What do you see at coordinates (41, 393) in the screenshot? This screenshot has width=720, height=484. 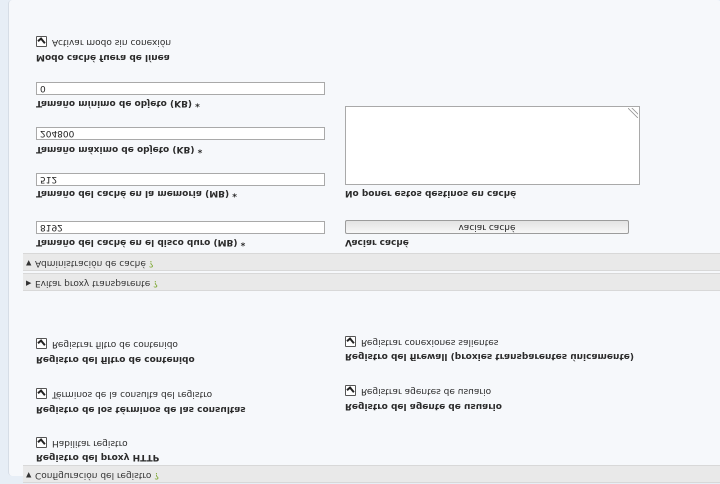 I see `log-query-terms-checkbox` at bounding box center [41, 393].